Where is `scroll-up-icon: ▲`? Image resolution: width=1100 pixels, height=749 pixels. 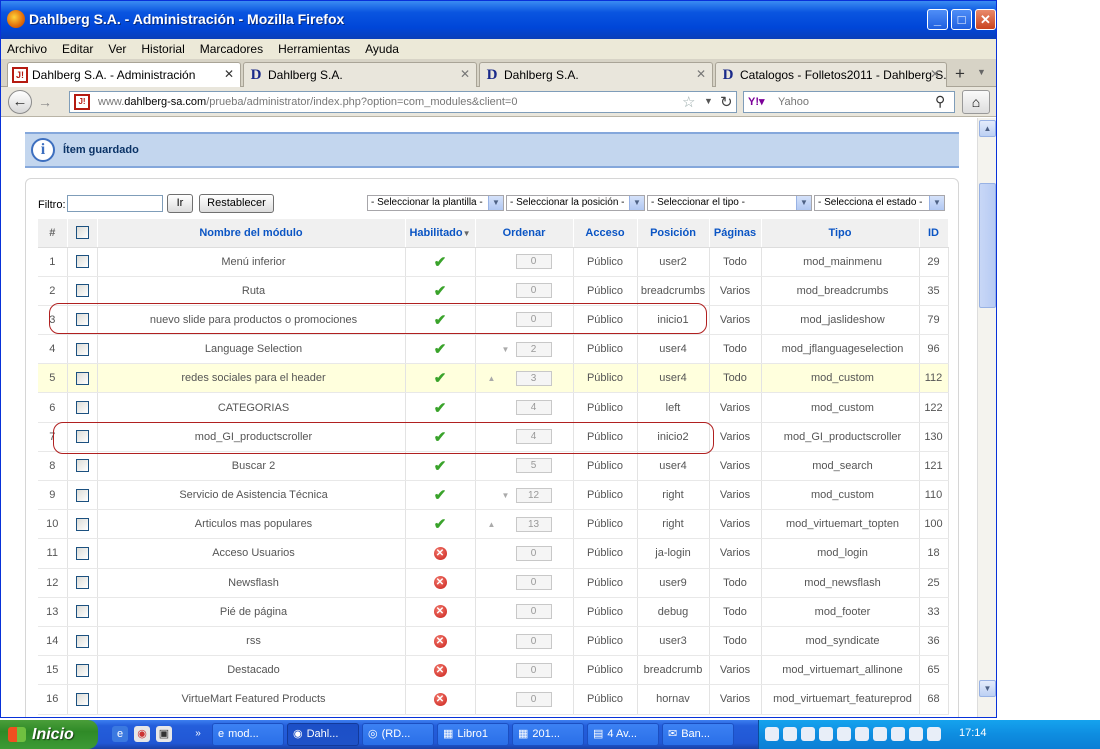
scroll-up-icon: ▲ is located at coordinates (987, 128).